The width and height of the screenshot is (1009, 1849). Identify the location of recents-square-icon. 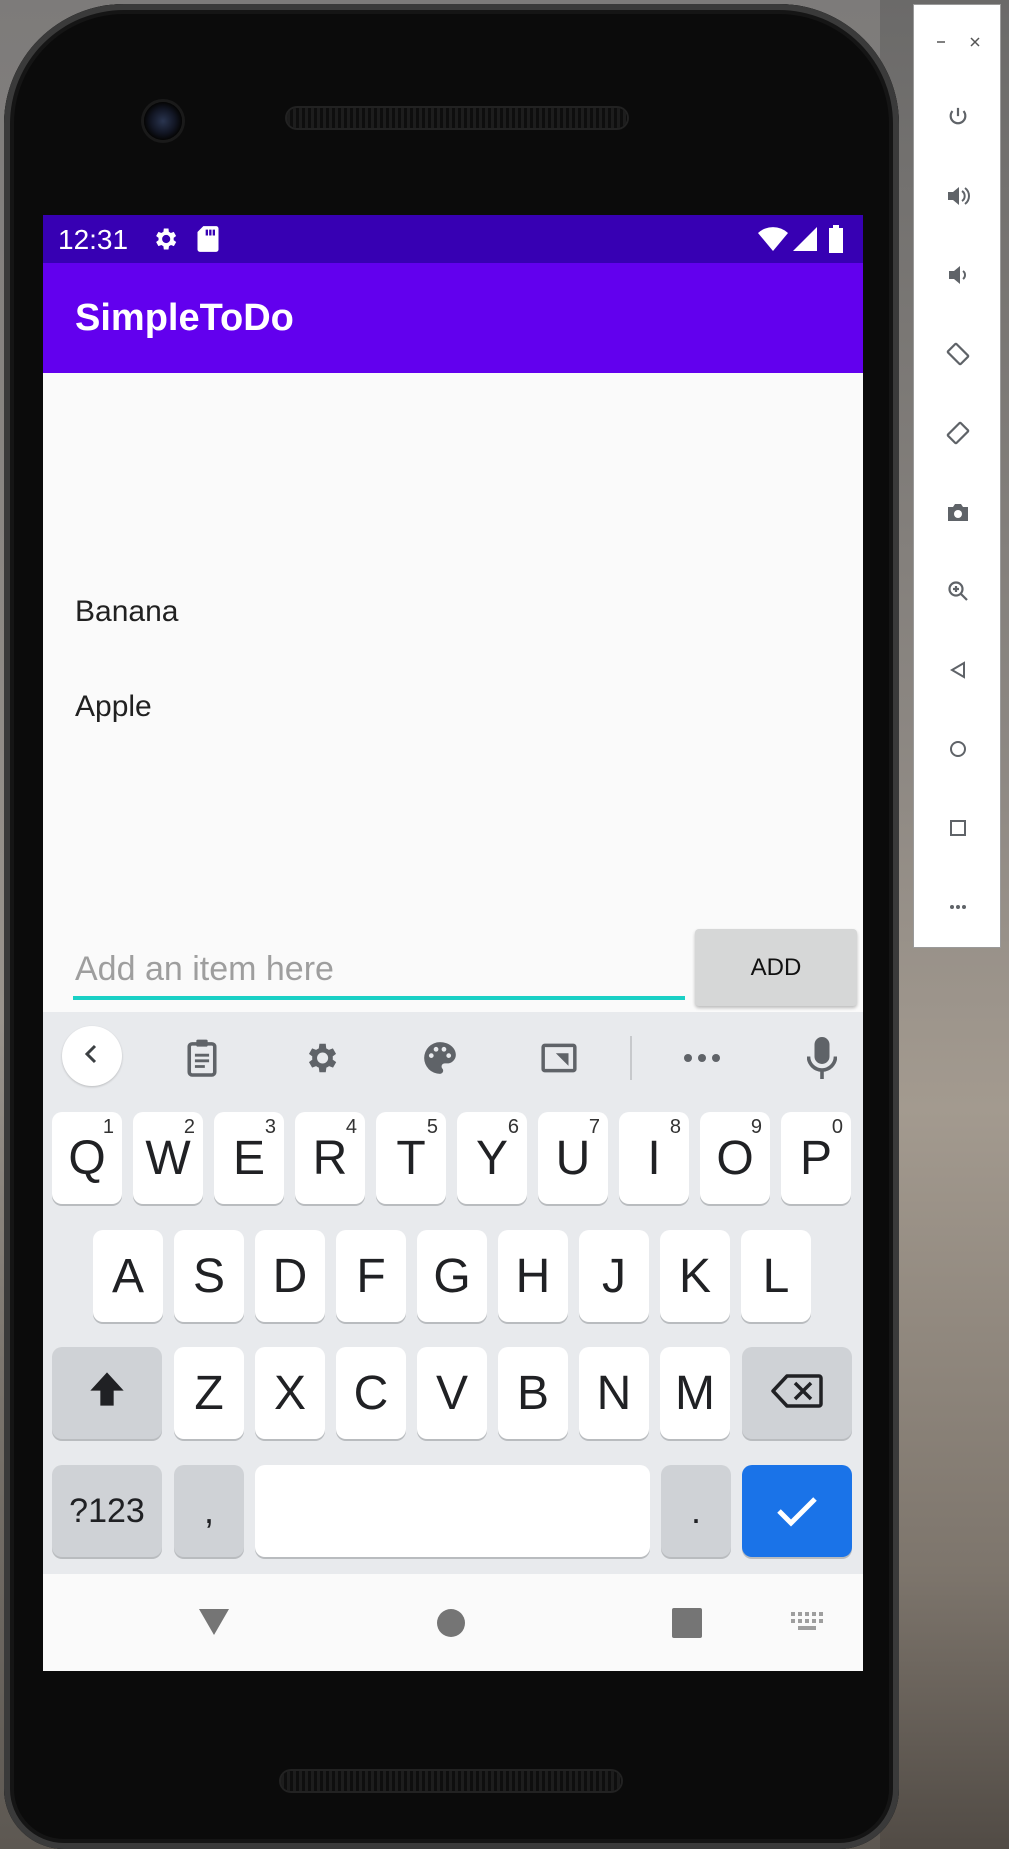
(687, 1625).